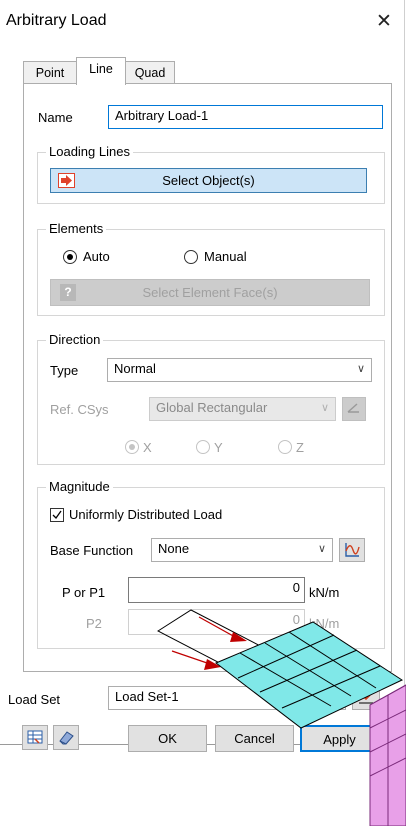  What do you see at coordinates (387, 755) in the screenshot?
I see `solid-mesh-block` at bounding box center [387, 755].